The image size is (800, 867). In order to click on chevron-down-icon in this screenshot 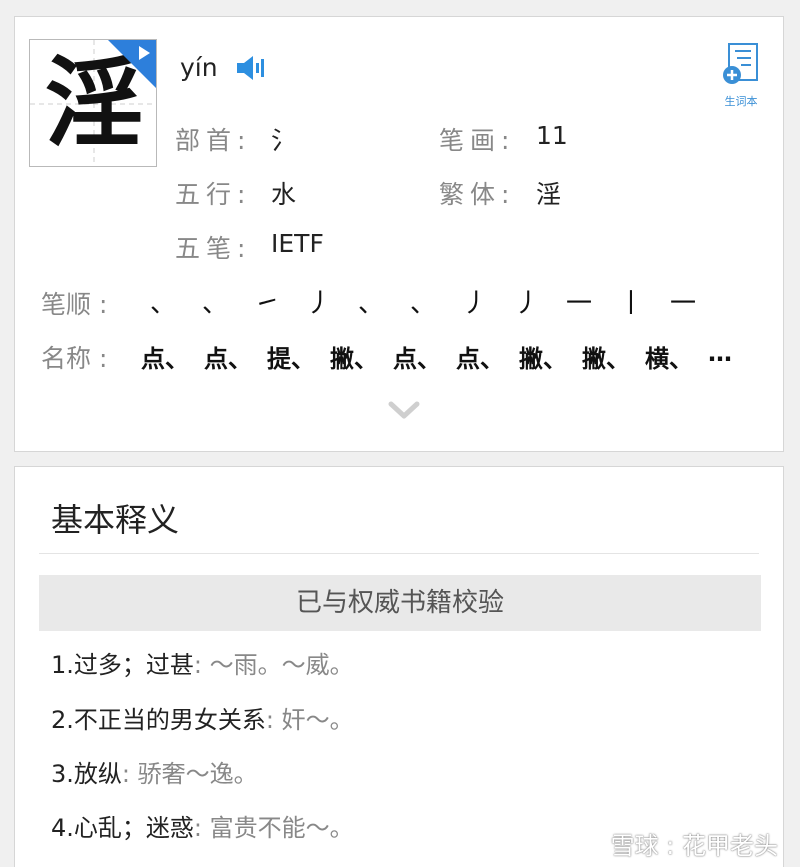, I will do `click(404, 410)`.